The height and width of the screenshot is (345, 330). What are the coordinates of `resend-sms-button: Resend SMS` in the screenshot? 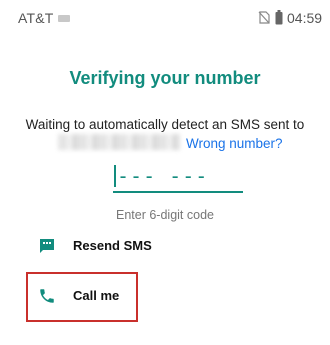 It's located at (128, 246).